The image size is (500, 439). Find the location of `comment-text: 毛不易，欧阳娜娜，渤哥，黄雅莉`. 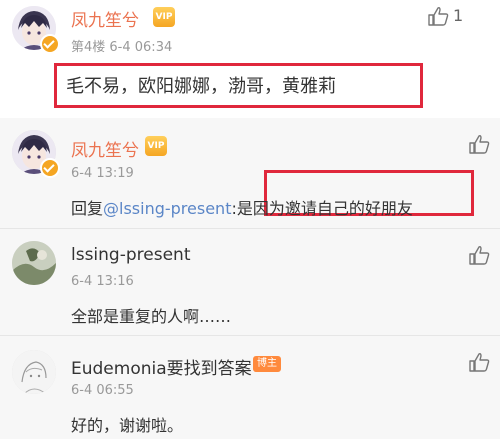

comment-text: 毛不易，欧阳娜娜，渤哥，黄雅莉 is located at coordinates (201, 86).